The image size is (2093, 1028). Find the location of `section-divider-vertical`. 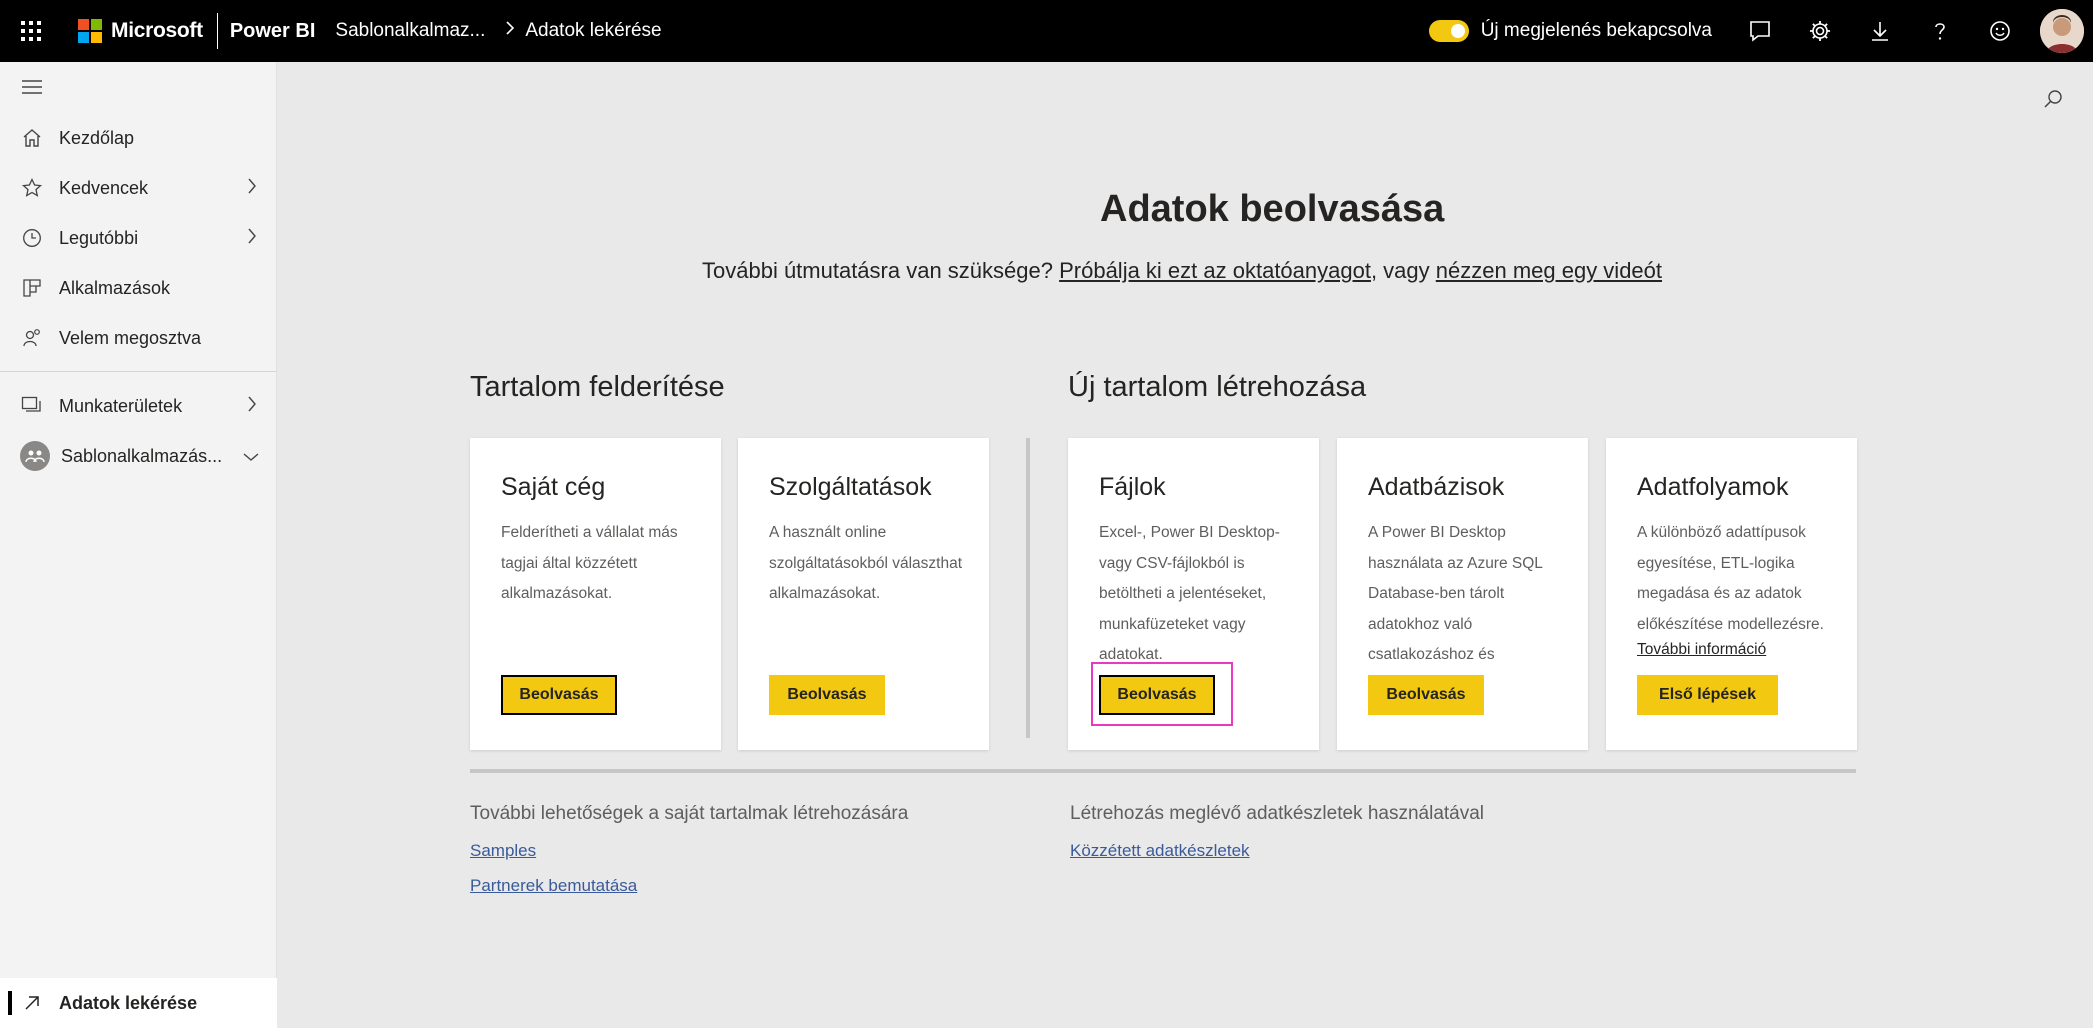

section-divider-vertical is located at coordinates (1028, 588).